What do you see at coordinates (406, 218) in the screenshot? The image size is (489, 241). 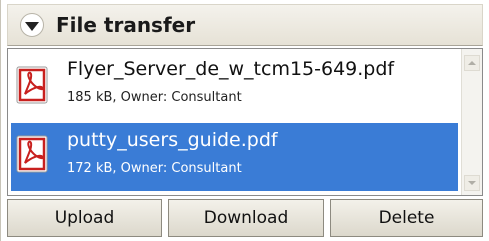 I see `delete-button: Delete` at bounding box center [406, 218].